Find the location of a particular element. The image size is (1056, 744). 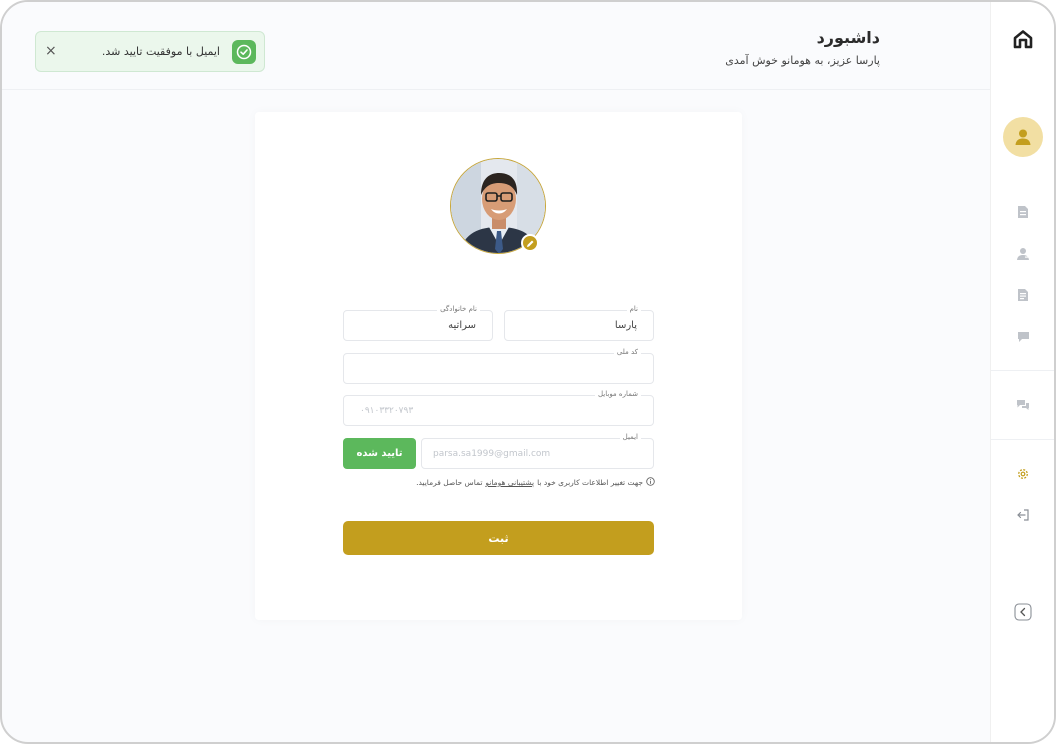

first-name-value: پارسا is located at coordinates (625, 325).